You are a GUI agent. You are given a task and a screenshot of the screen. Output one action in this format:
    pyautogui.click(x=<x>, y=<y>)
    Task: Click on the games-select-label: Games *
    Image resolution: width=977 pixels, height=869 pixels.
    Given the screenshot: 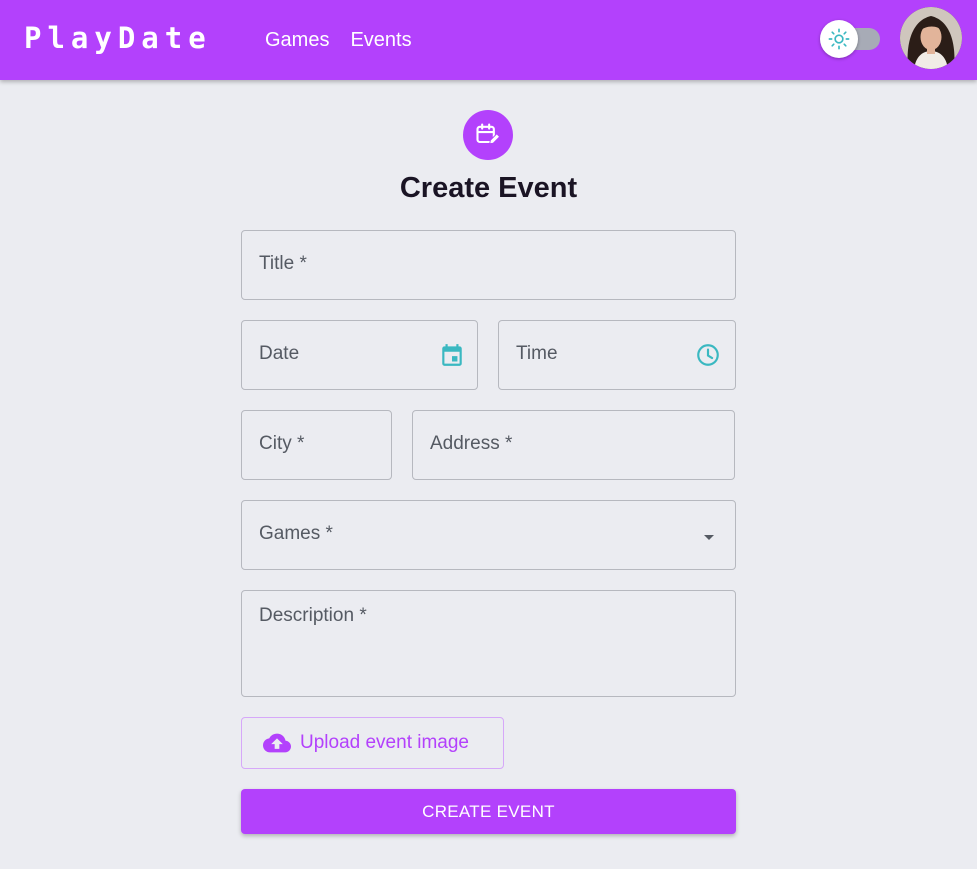 What is the action you would take?
    pyautogui.click(x=296, y=533)
    